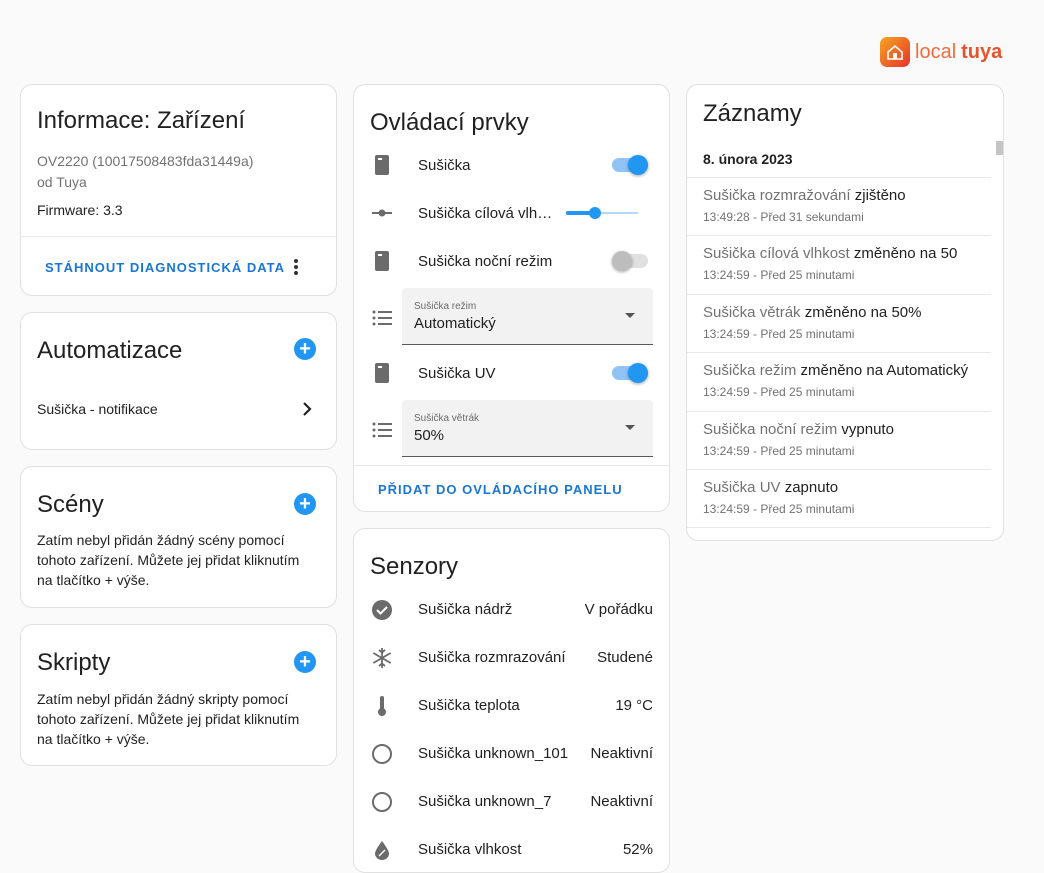  What do you see at coordinates (602, 213) in the screenshot?
I see `humidity-slider` at bounding box center [602, 213].